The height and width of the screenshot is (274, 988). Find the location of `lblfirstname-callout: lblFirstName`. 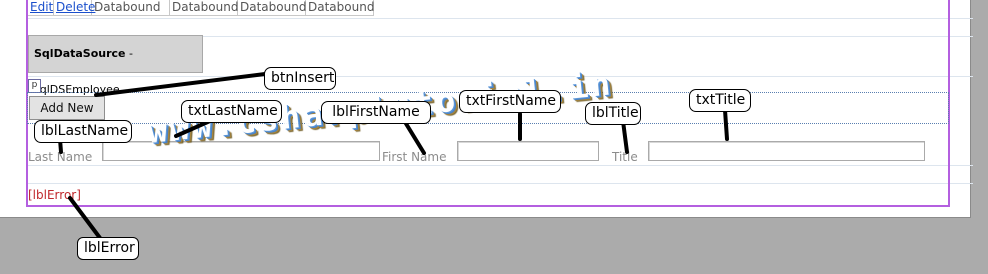

lblfirstname-callout: lblFirstName is located at coordinates (376, 112).